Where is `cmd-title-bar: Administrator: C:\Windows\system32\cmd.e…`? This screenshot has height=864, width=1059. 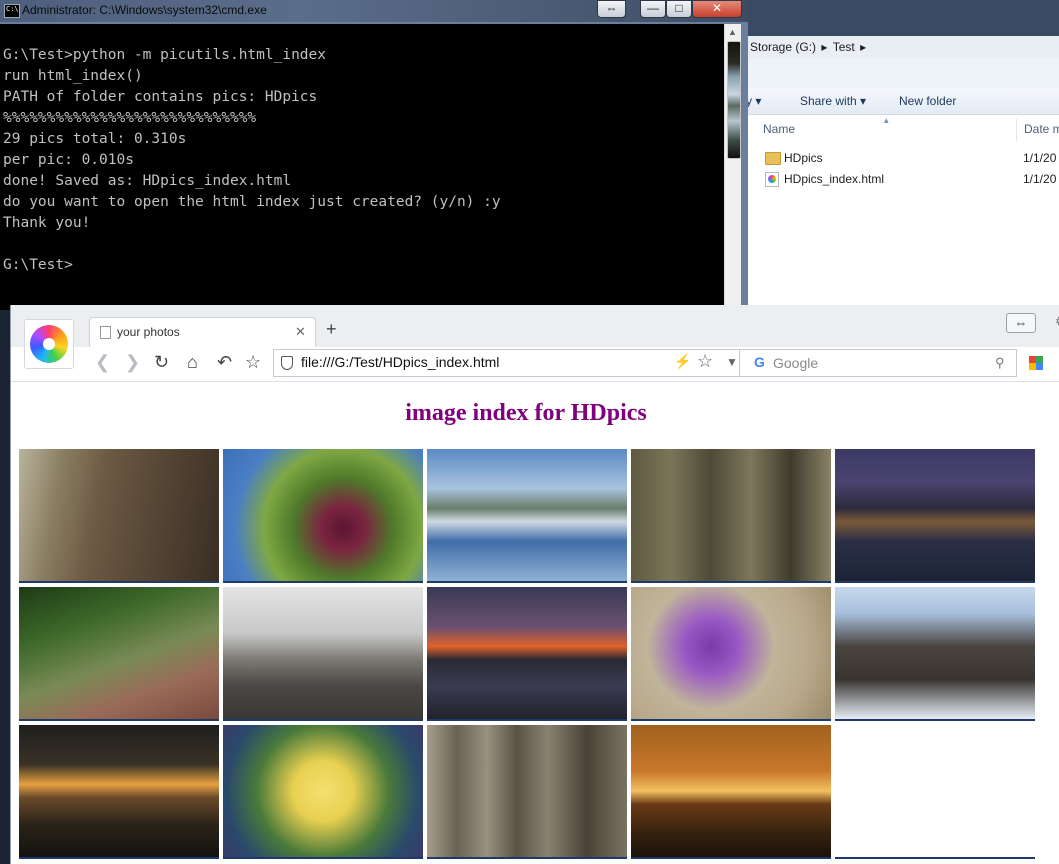
cmd-title-bar: Administrator: C:\Windows\system32\cmd.e… is located at coordinates (374, 11).